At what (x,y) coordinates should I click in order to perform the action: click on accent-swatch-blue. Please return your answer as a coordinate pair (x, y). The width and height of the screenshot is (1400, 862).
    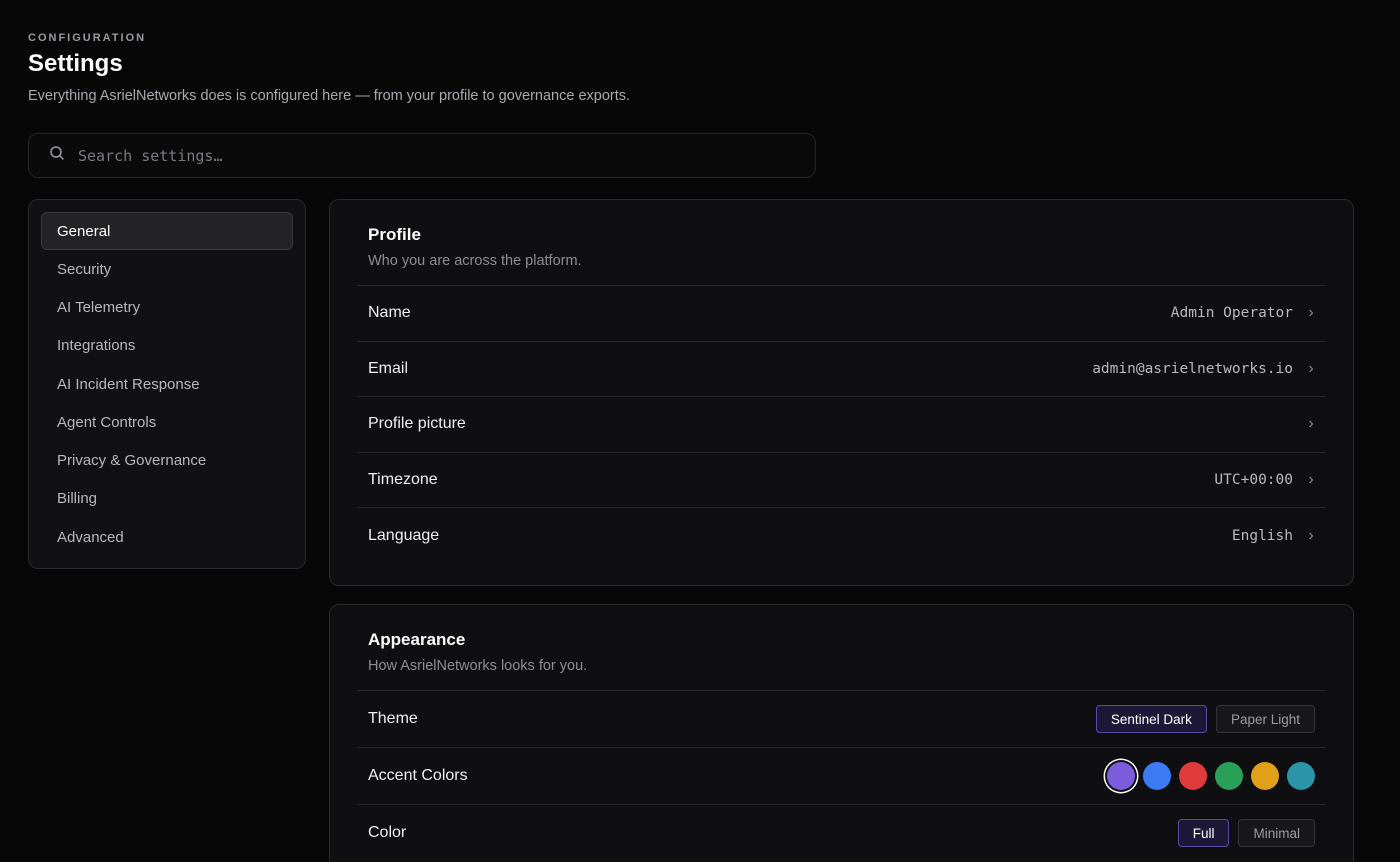
    Looking at the image, I should click on (1157, 776).